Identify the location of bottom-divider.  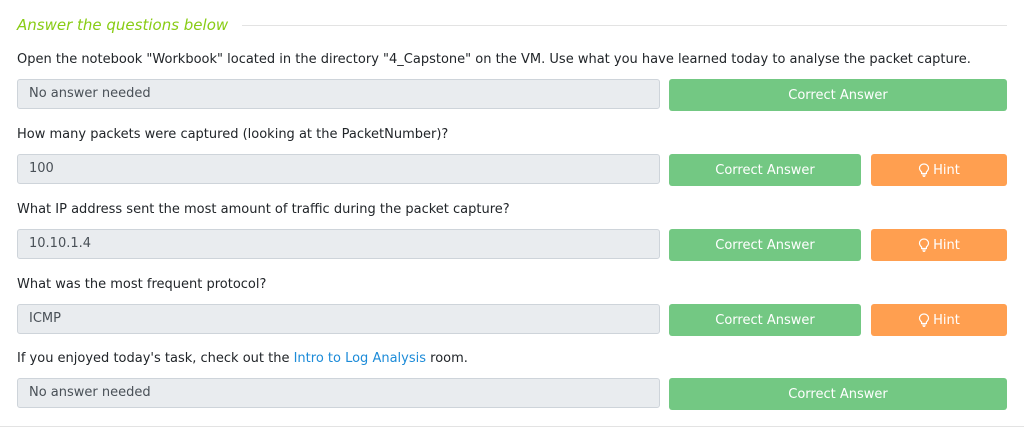
(512, 426).